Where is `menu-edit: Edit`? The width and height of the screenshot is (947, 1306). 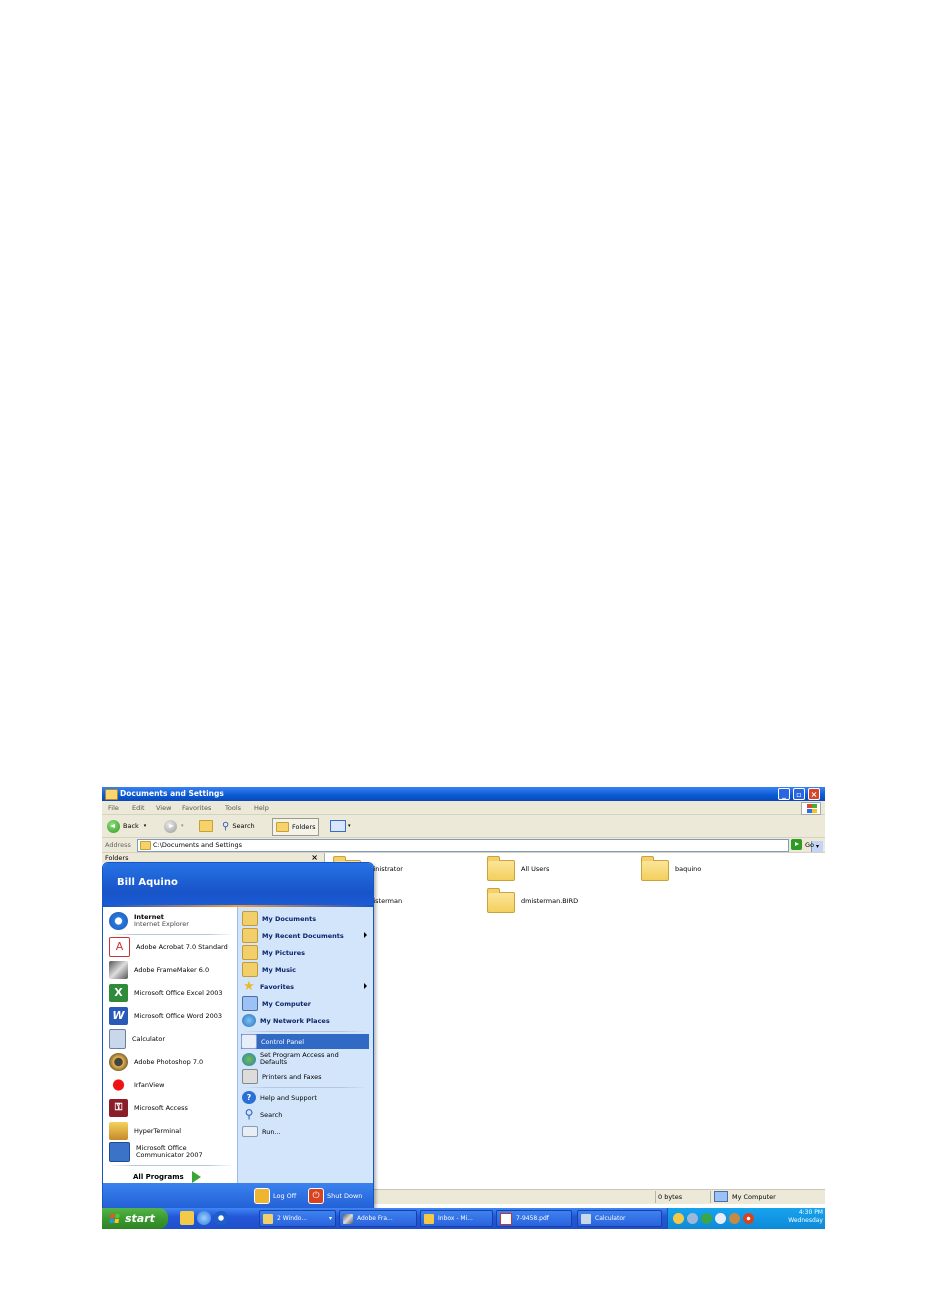 menu-edit: Edit is located at coordinates (138, 808).